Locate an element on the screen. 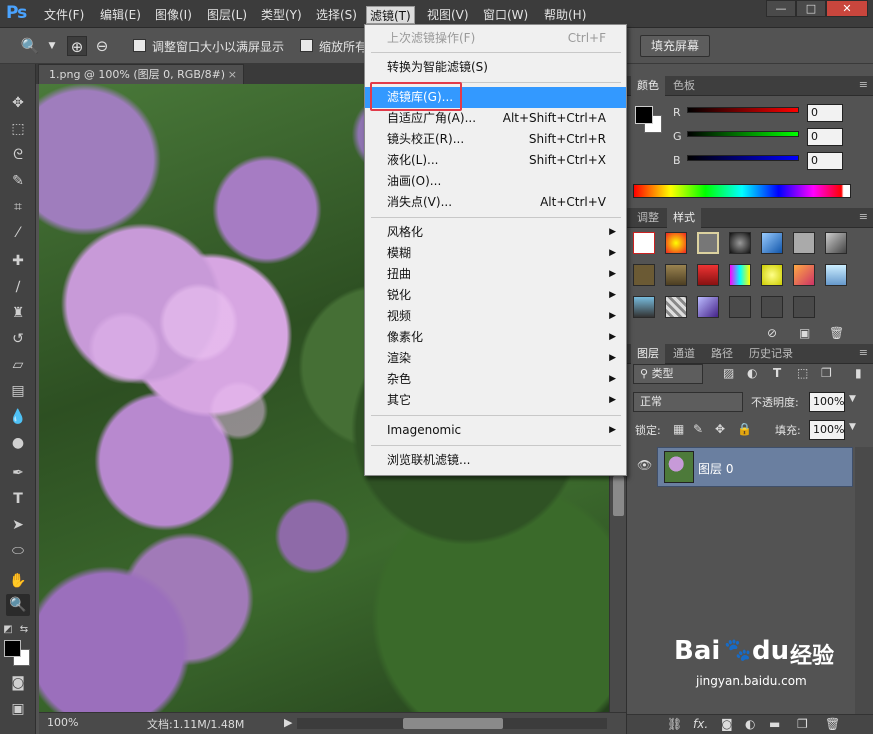 This screenshot has width=873, height=734. filter-shape-icon: ⬚ is located at coordinates (802, 373).